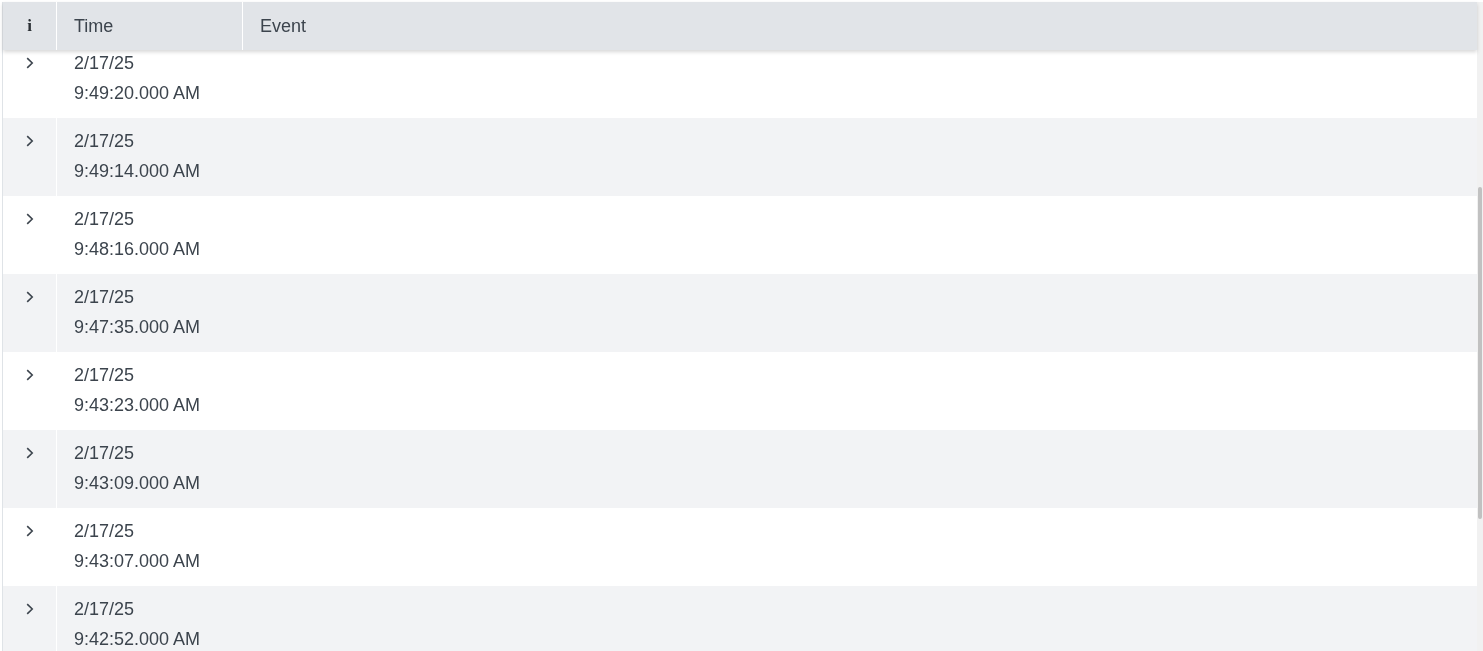  I want to click on time-text: 9:42:52.000 AM, so click(137, 639).